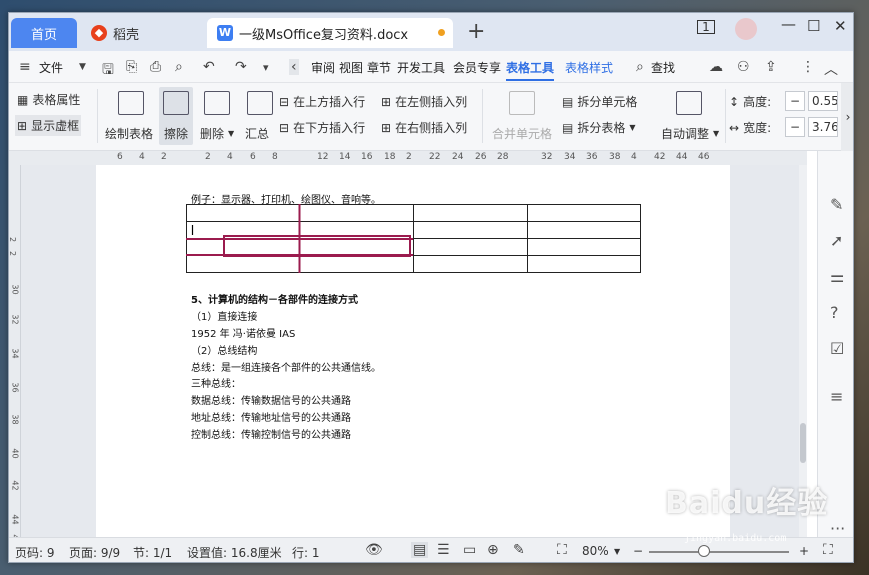 The height and width of the screenshot is (575, 869). I want to click on fullscreen-icon: ⛶, so click(828, 550).